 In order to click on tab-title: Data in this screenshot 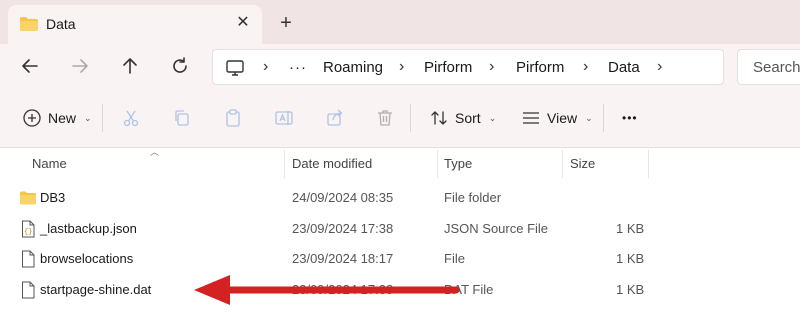, I will do `click(61, 24)`.